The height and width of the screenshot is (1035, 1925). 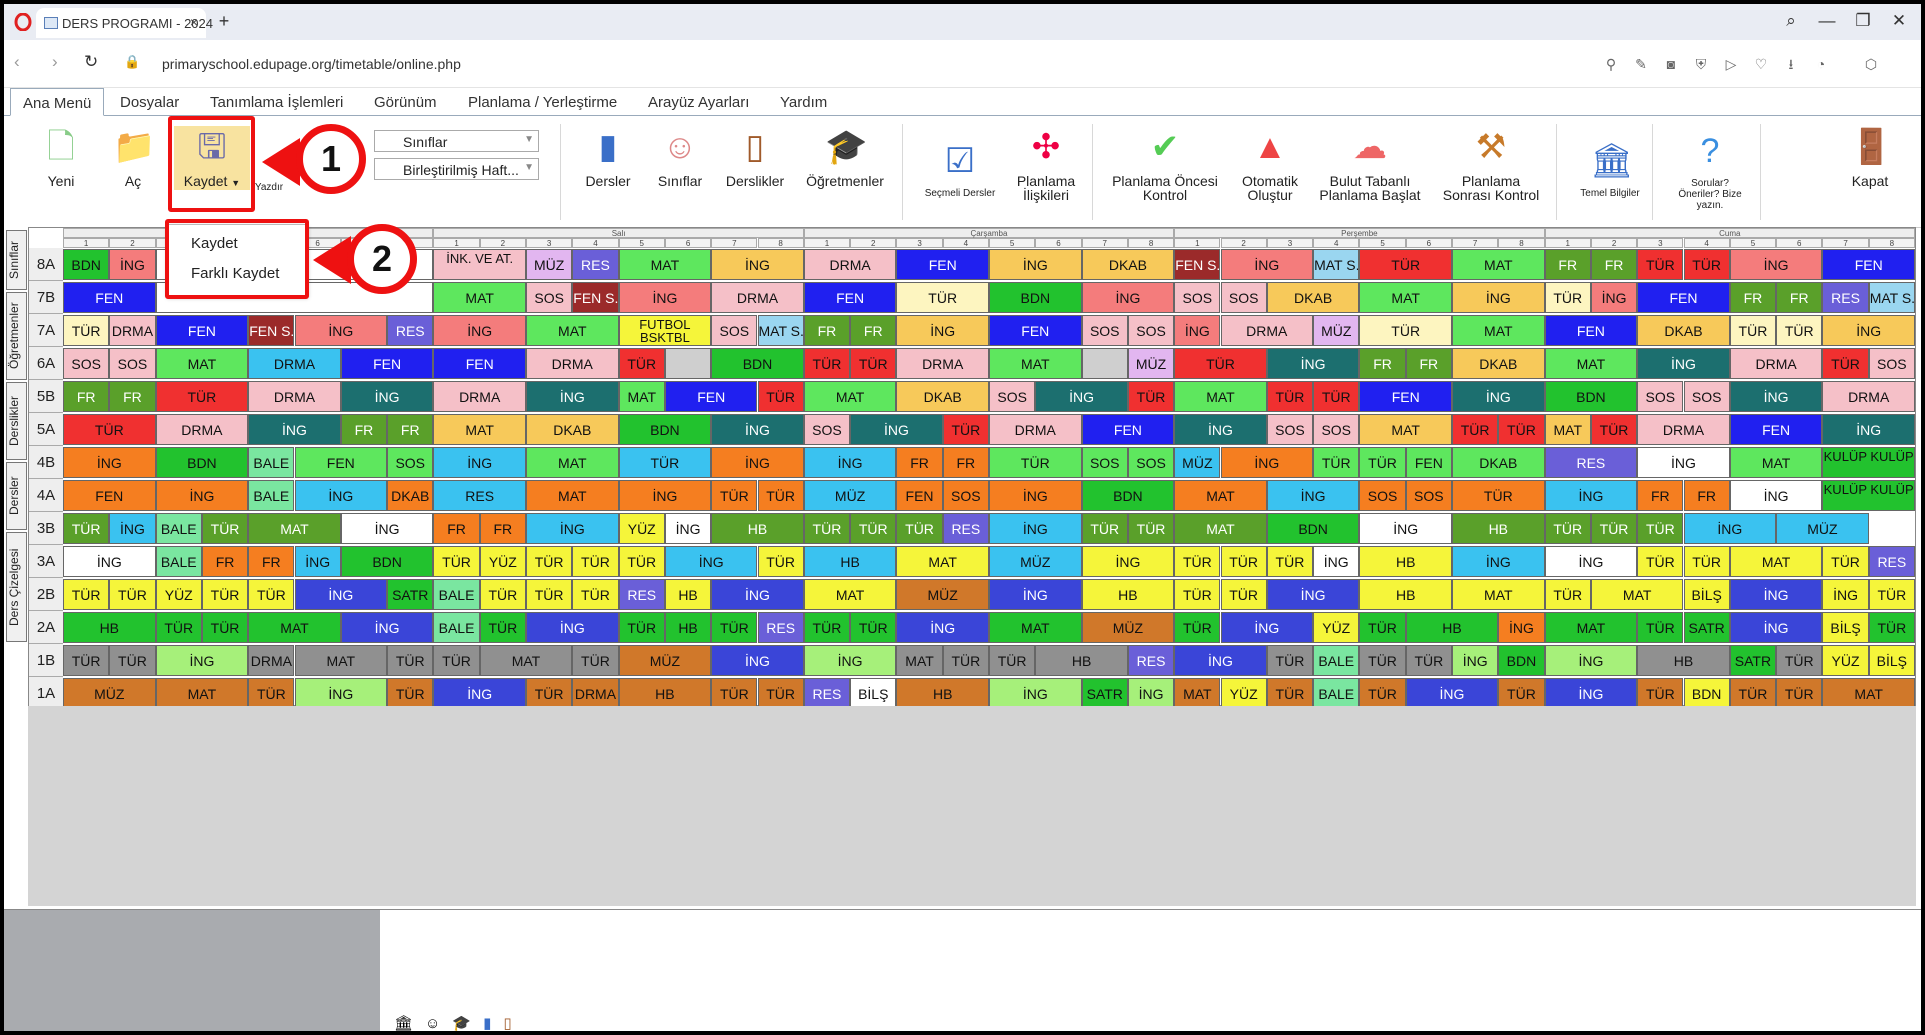 I want to click on class-row-label: 8A, so click(x=46, y=264).